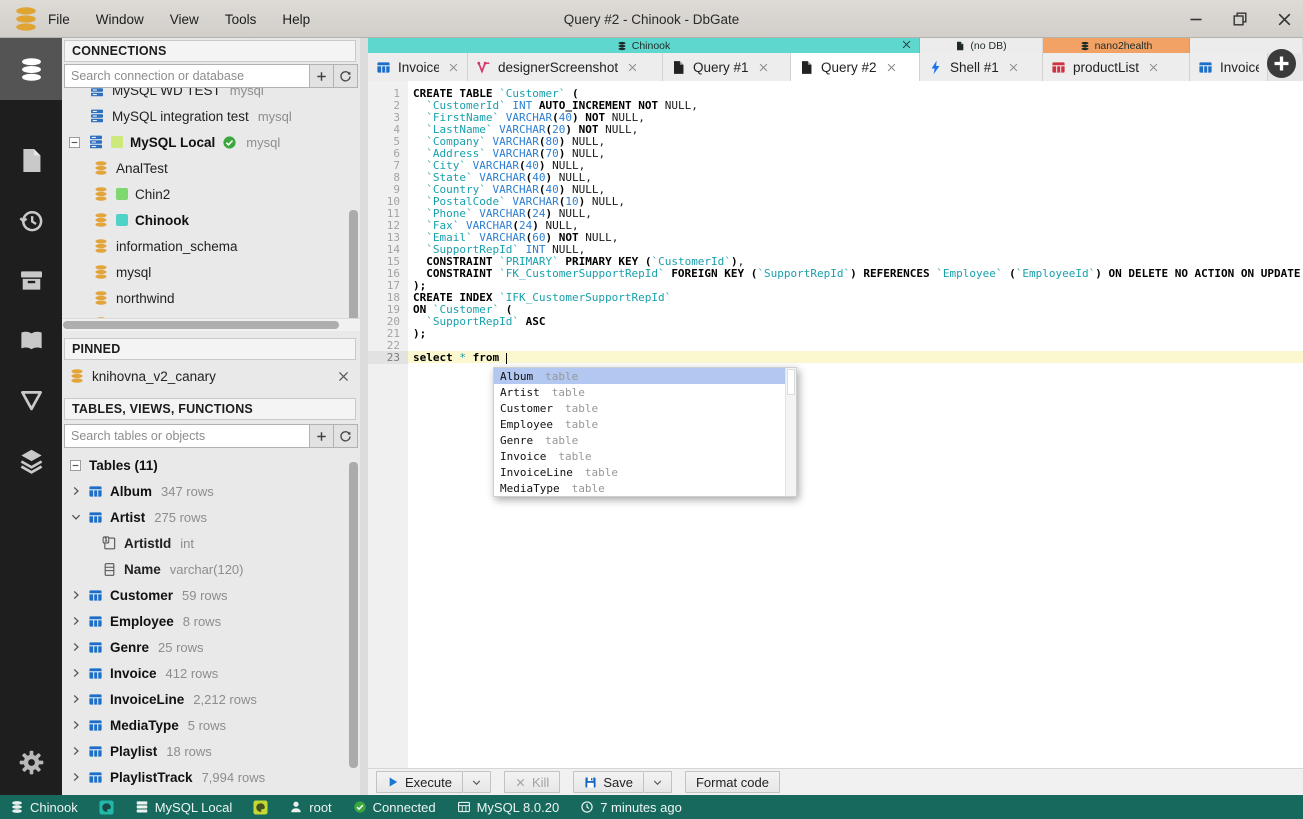 The width and height of the screenshot is (1303, 819). I want to click on status-database: Chinook, so click(44, 807).